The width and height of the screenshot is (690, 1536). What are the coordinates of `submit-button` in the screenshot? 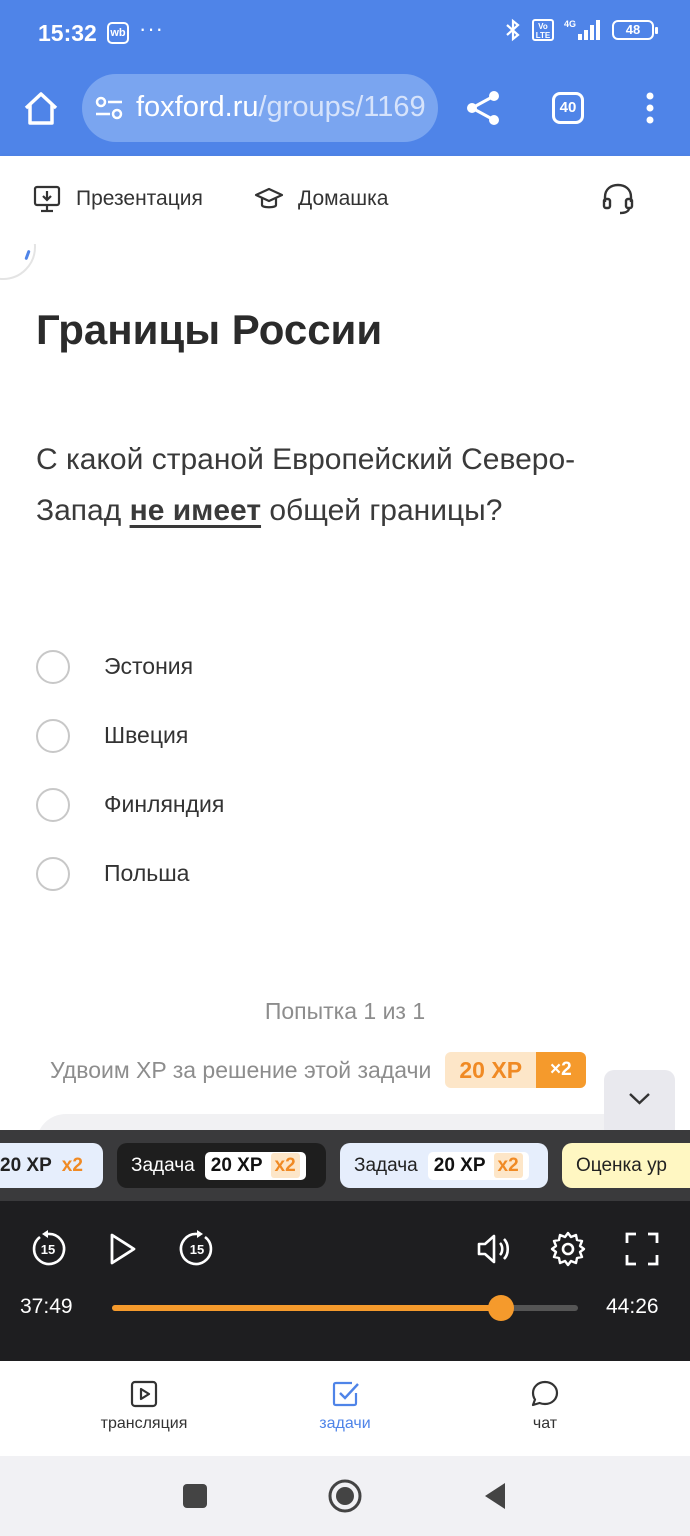 It's located at (346, 1122).